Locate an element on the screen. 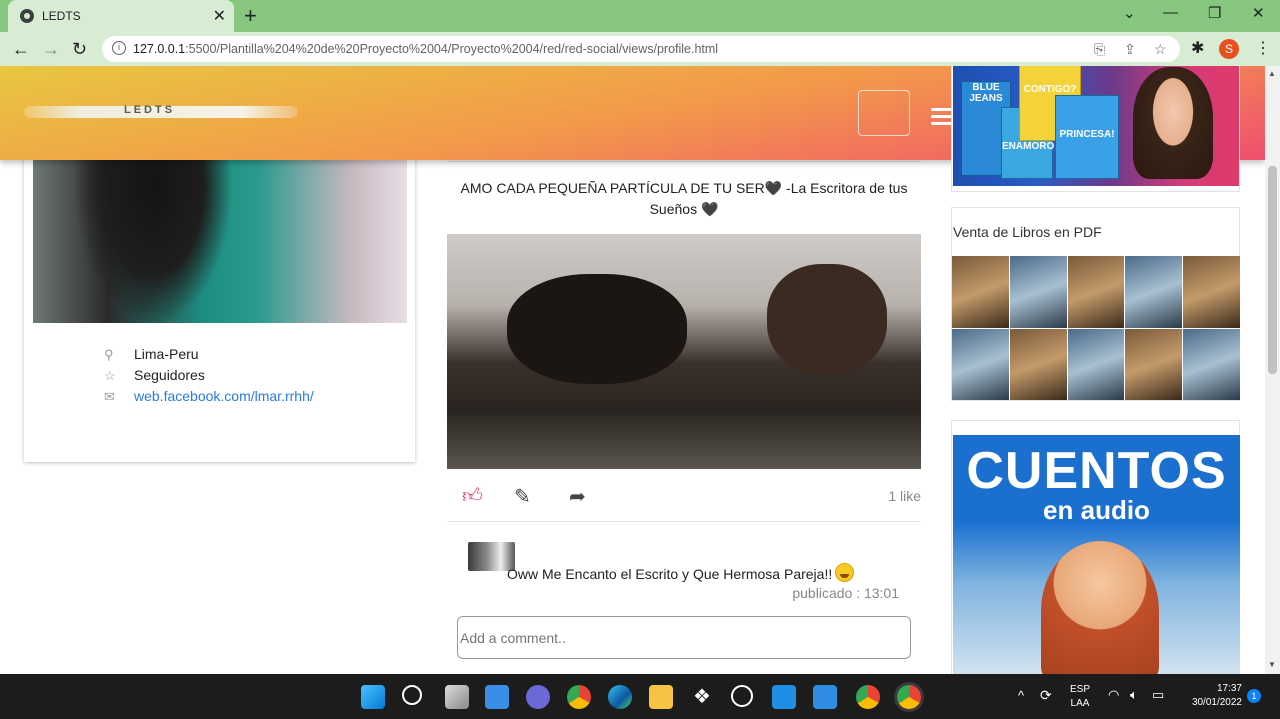 The height and width of the screenshot is (719, 1280). location-text: Lima-Peru is located at coordinates (166, 354).